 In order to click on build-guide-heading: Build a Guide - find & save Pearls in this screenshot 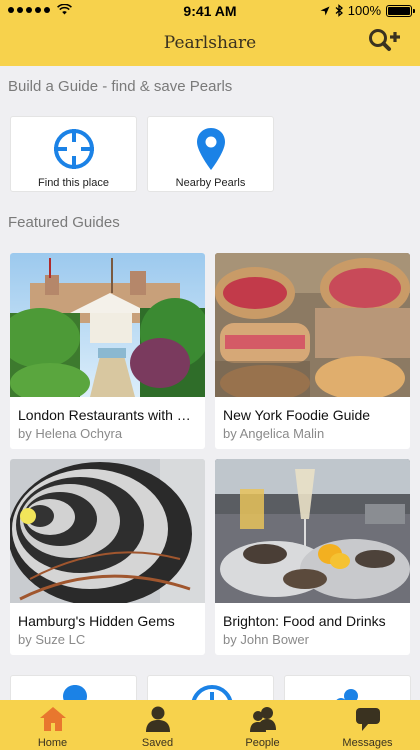, I will do `click(120, 86)`.